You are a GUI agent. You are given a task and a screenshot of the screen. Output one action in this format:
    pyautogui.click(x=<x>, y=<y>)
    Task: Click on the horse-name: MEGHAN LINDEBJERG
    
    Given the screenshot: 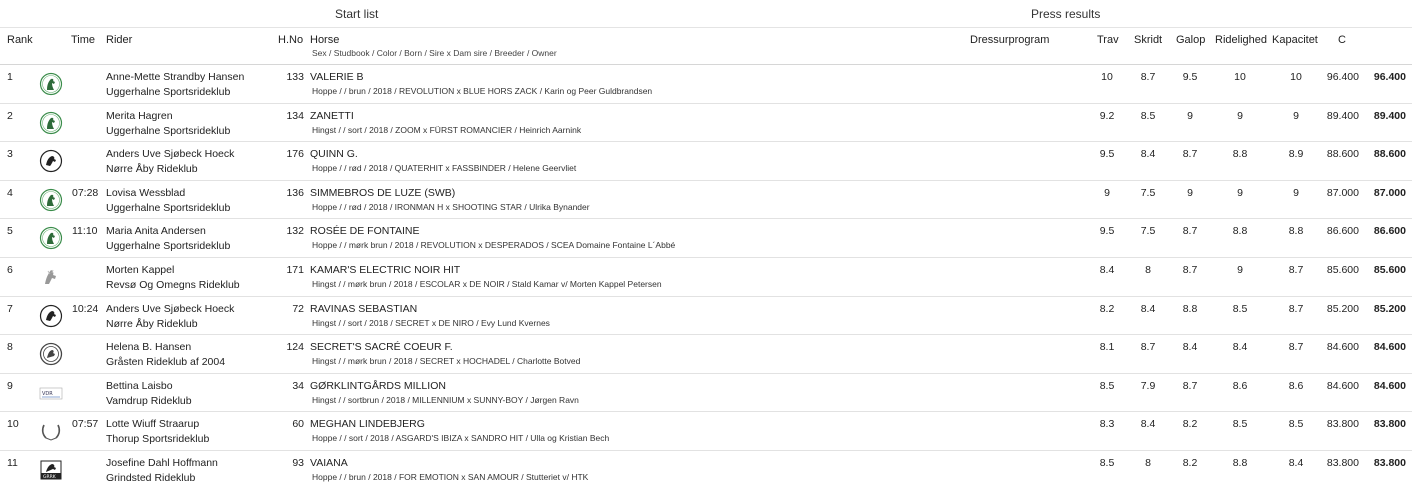 What is the action you would take?
    pyautogui.click(x=367, y=424)
    